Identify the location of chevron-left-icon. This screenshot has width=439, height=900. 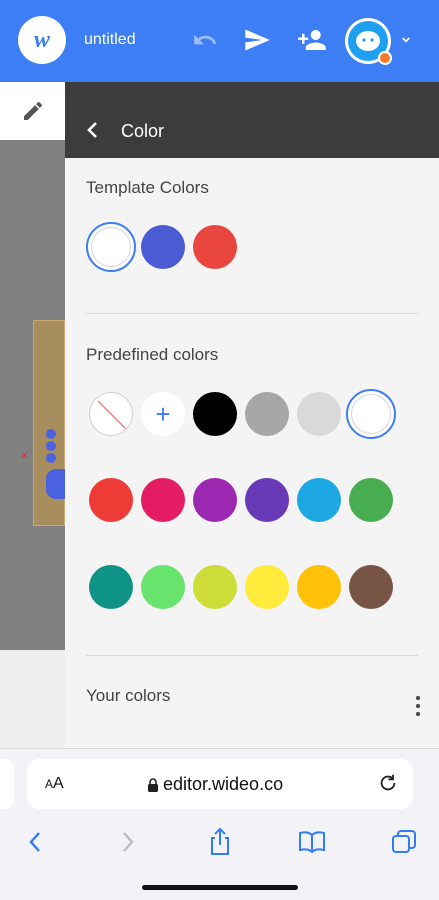
(92, 130).